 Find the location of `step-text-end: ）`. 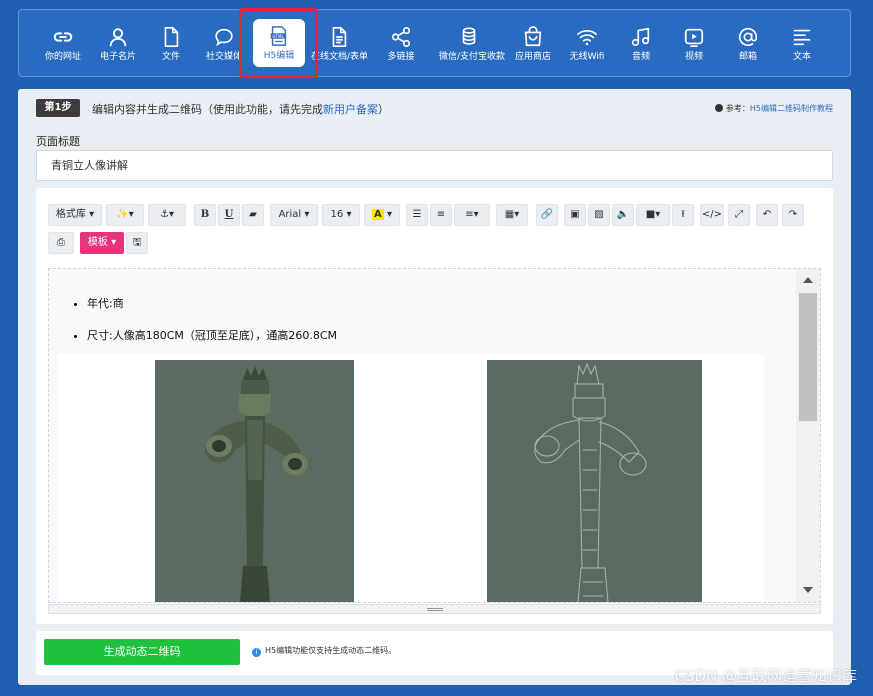

step-text-end: ） is located at coordinates (383, 109).